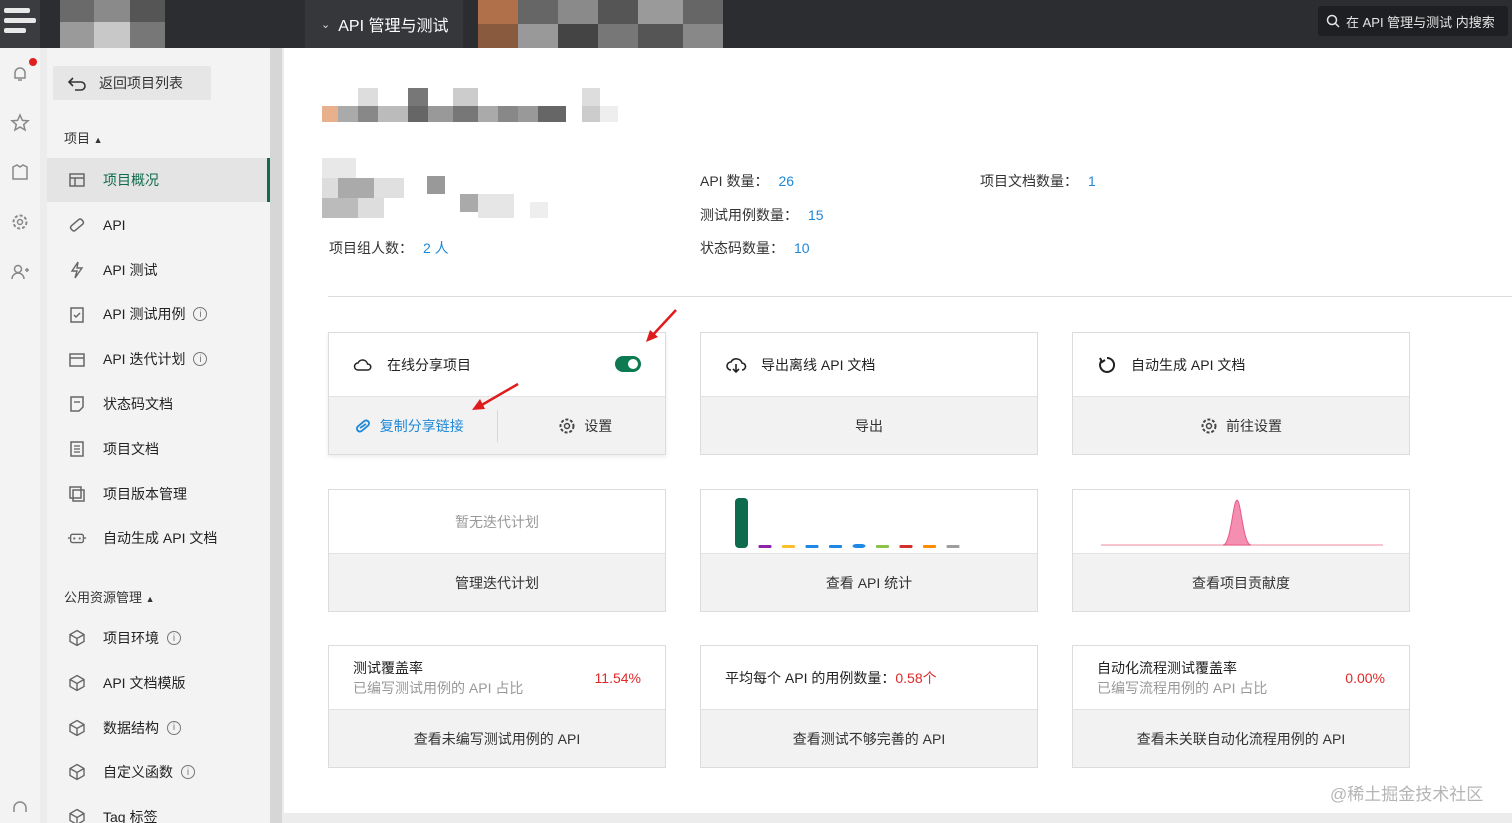 This screenshot has width=1512, height=823. Describe the element at coordinates (20, 24) in the screenshot. I see `app-logo` at that location.